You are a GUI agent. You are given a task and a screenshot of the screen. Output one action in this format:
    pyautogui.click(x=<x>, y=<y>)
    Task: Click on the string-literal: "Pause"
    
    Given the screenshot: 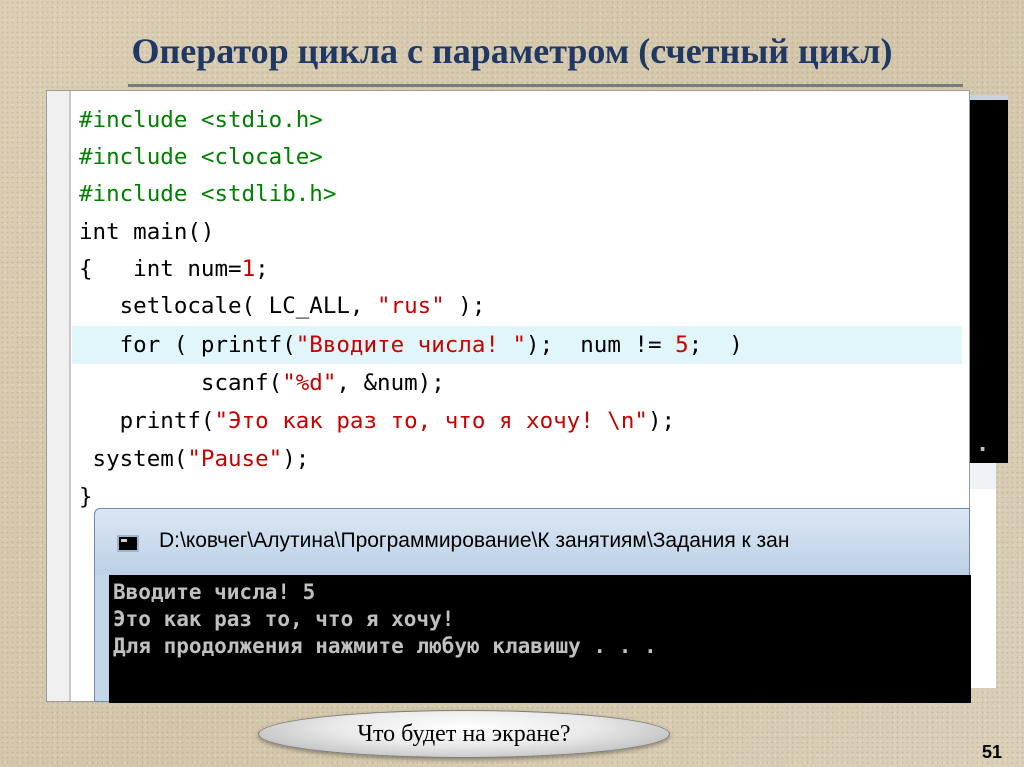 What is the action you would take?
    pyautogui.click(x=235, y=459)
    